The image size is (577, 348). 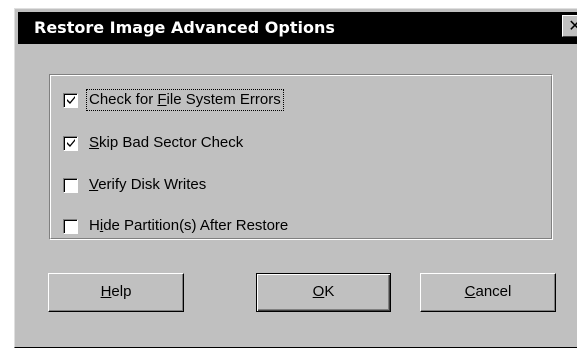 What do you see at coordinates (188, 226) in the screenshot?
I see `hide-partitions-after-restore-label: Hide Partition(s) After Restore` at bounding box center [188, 226].